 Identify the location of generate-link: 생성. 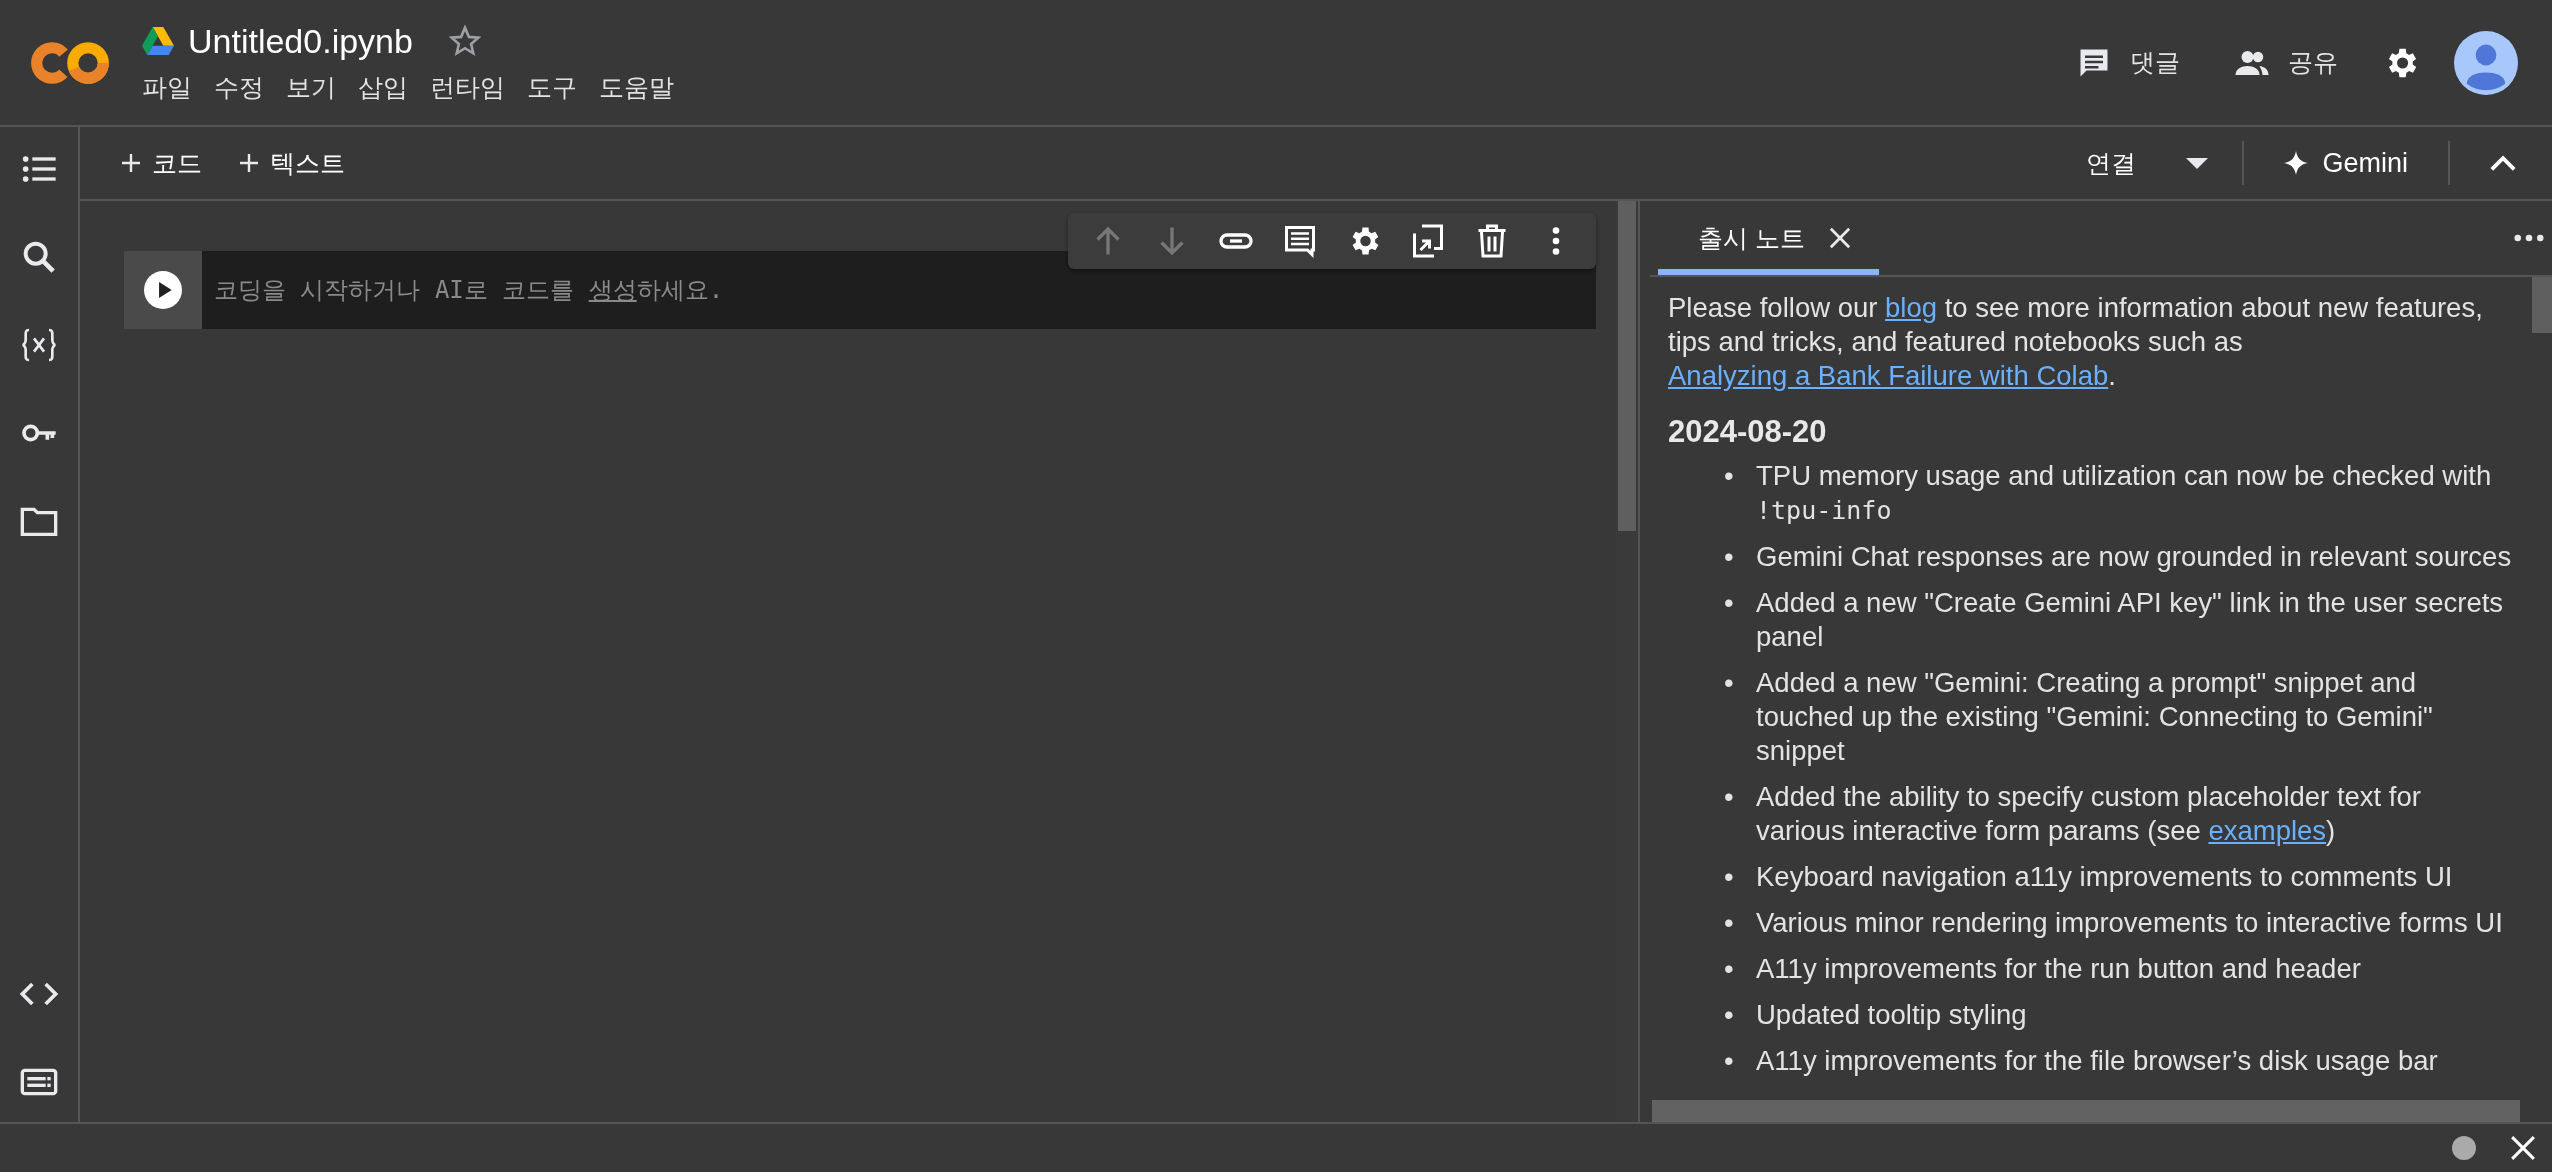
(612, 290).